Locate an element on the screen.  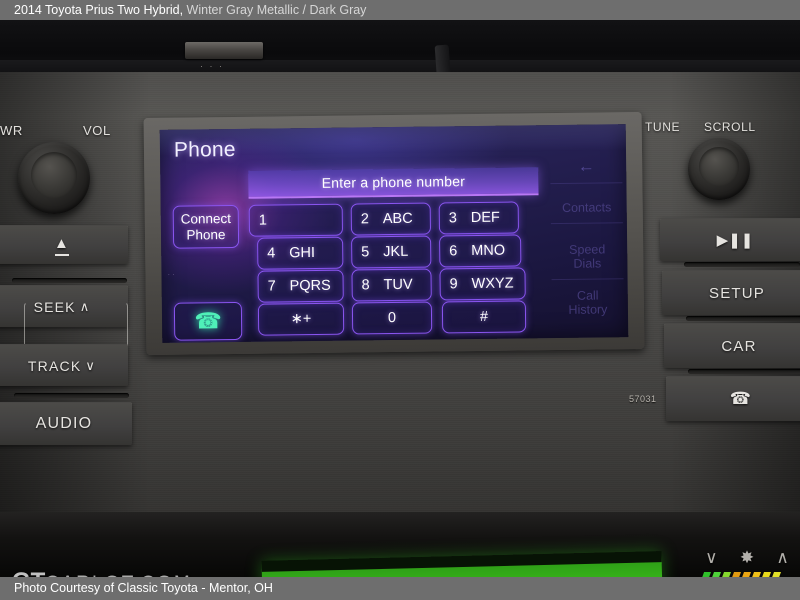
keypad-key-5: 5 JKL is located at coordinates (391, 252).